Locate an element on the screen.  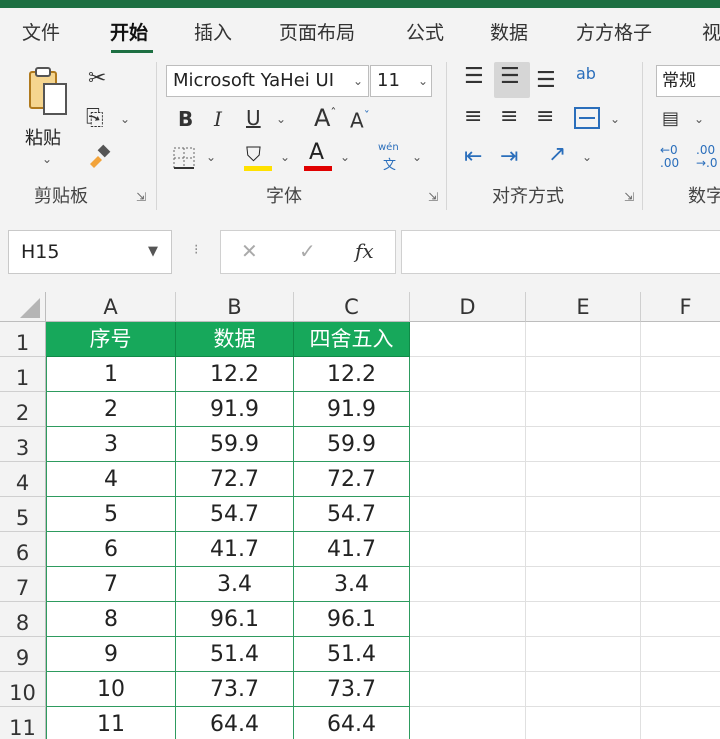
tab-formulas: 公式 is located at coordinates (425, 31).